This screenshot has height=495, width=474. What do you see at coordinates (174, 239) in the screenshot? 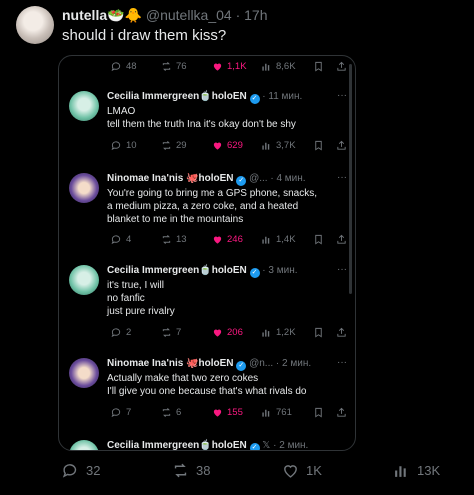
I see `repost-stat: 13` at bounding box center [174, 239].